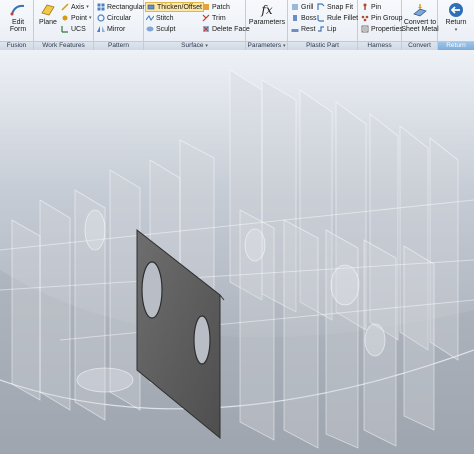 The width and height of the screenshot is (474, 454). Describe the element at coordinates (267, 10) in the screenshot. I see `fx-icon: fx` at that location.